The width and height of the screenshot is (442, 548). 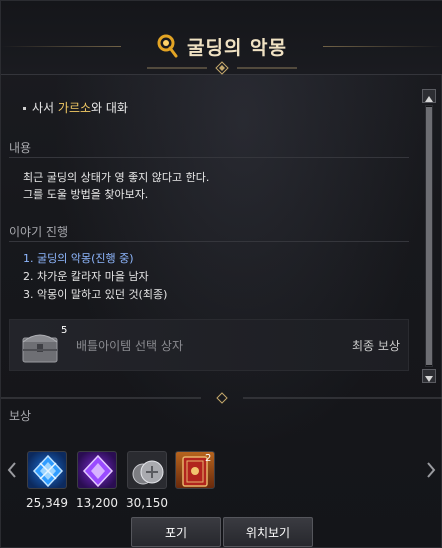 I want to click on scroll-down-button, so click(x=429, y=376).